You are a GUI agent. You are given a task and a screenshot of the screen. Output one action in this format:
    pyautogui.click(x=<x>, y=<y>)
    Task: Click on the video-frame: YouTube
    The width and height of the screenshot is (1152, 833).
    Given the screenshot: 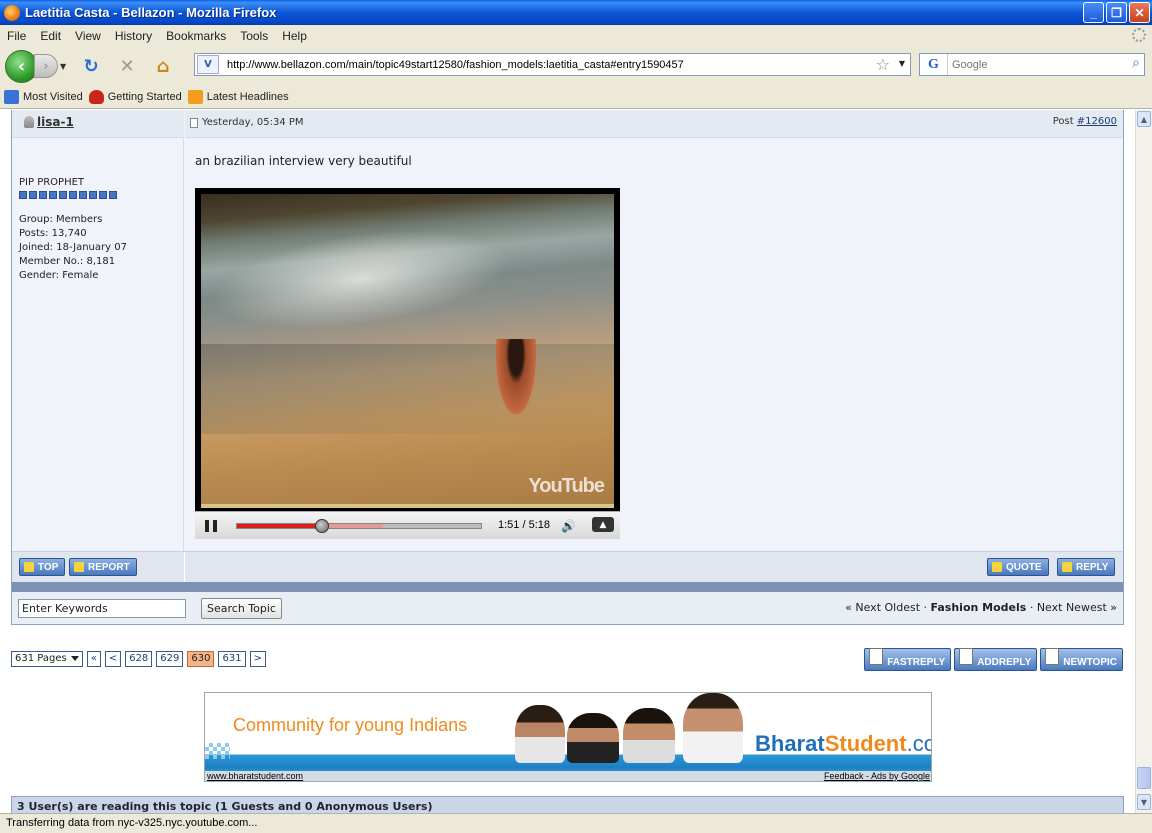 What is the action you would take?
    pyautogui.click(x=407, y=351)
    